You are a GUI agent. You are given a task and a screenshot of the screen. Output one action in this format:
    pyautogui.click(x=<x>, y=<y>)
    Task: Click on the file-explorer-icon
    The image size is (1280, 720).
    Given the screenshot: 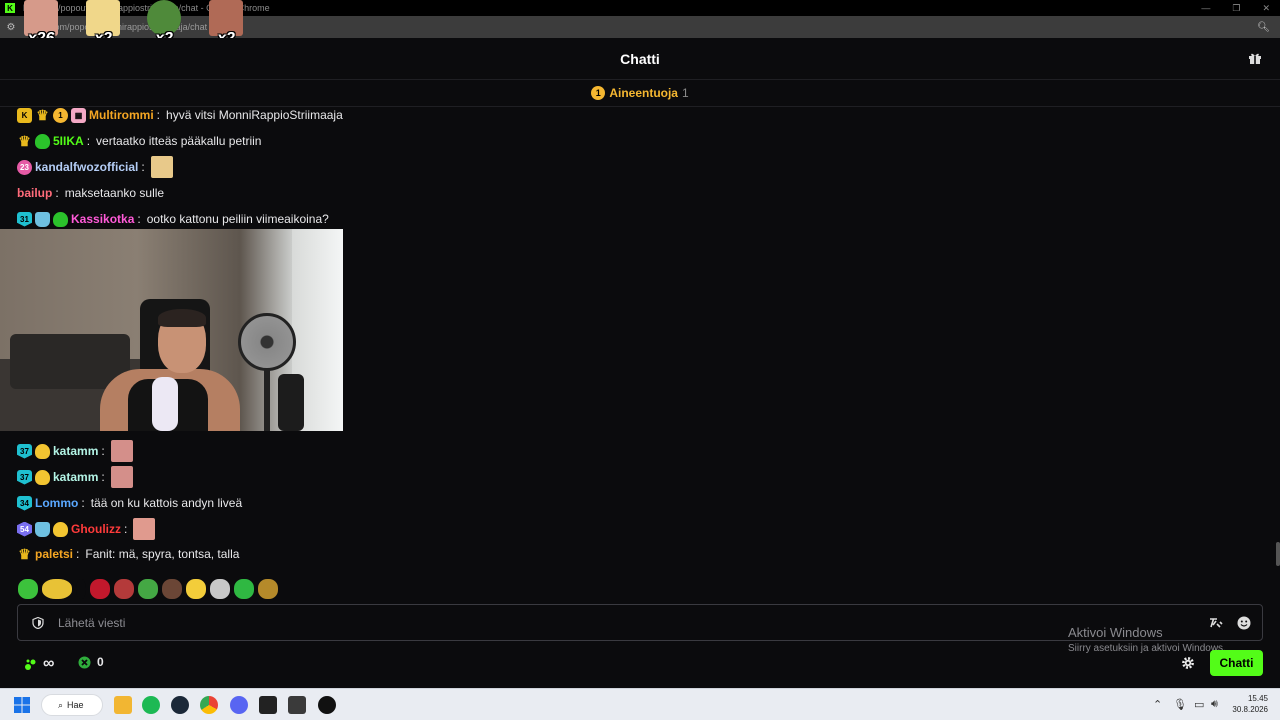 What is the action you would take?
    pyautogui.click(x=123, y=705)
    